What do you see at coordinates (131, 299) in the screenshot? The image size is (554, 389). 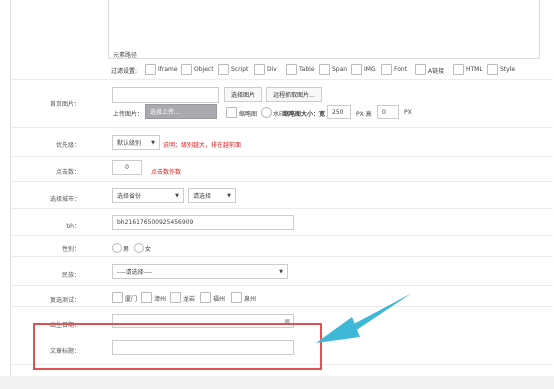 I see `multi-checkbox-label: 厦门` at bounding box center [131, 299].